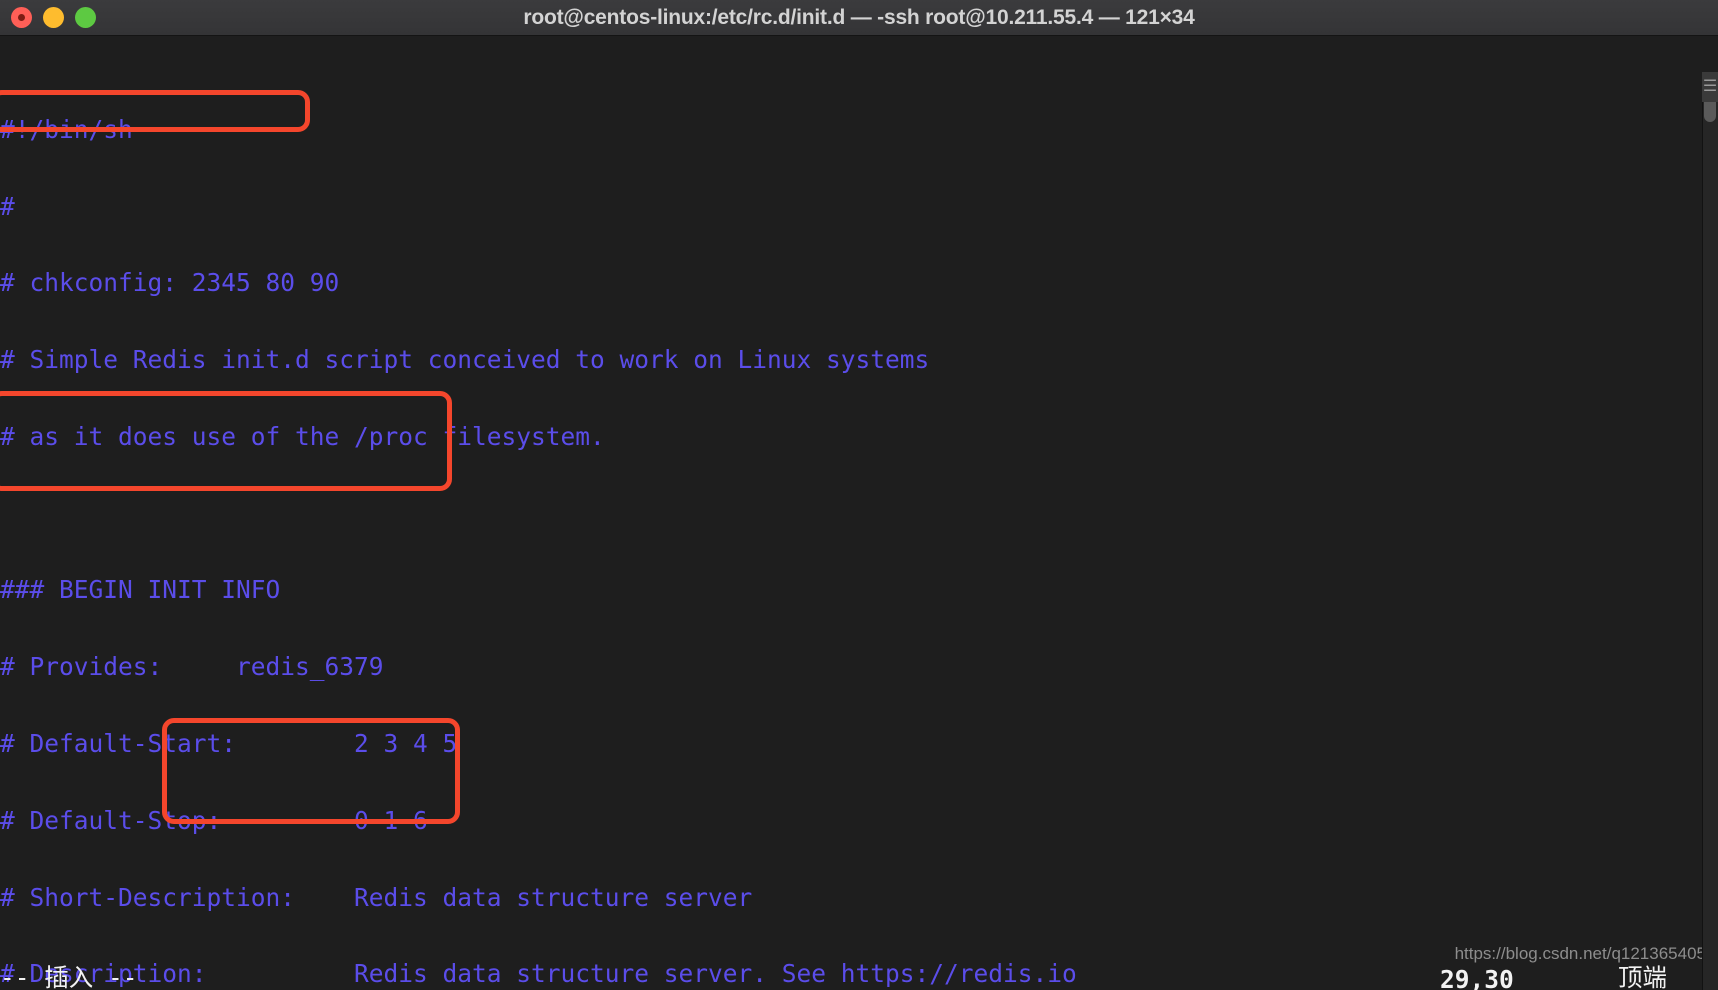  What do you see at coordinates (1580, 953) in the screenshot?
I see `csdn-watermark: https://blog.csdn.net/q121365405` at bounding box center [1580, 953].